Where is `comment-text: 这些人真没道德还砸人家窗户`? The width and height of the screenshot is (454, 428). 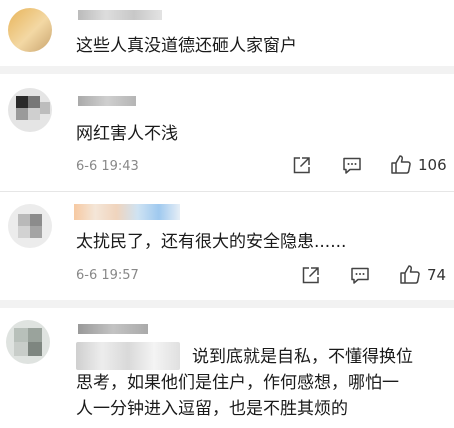
comment-text: 这些人真没道德还砸人家窗户 is located at coordinates (186, 46).